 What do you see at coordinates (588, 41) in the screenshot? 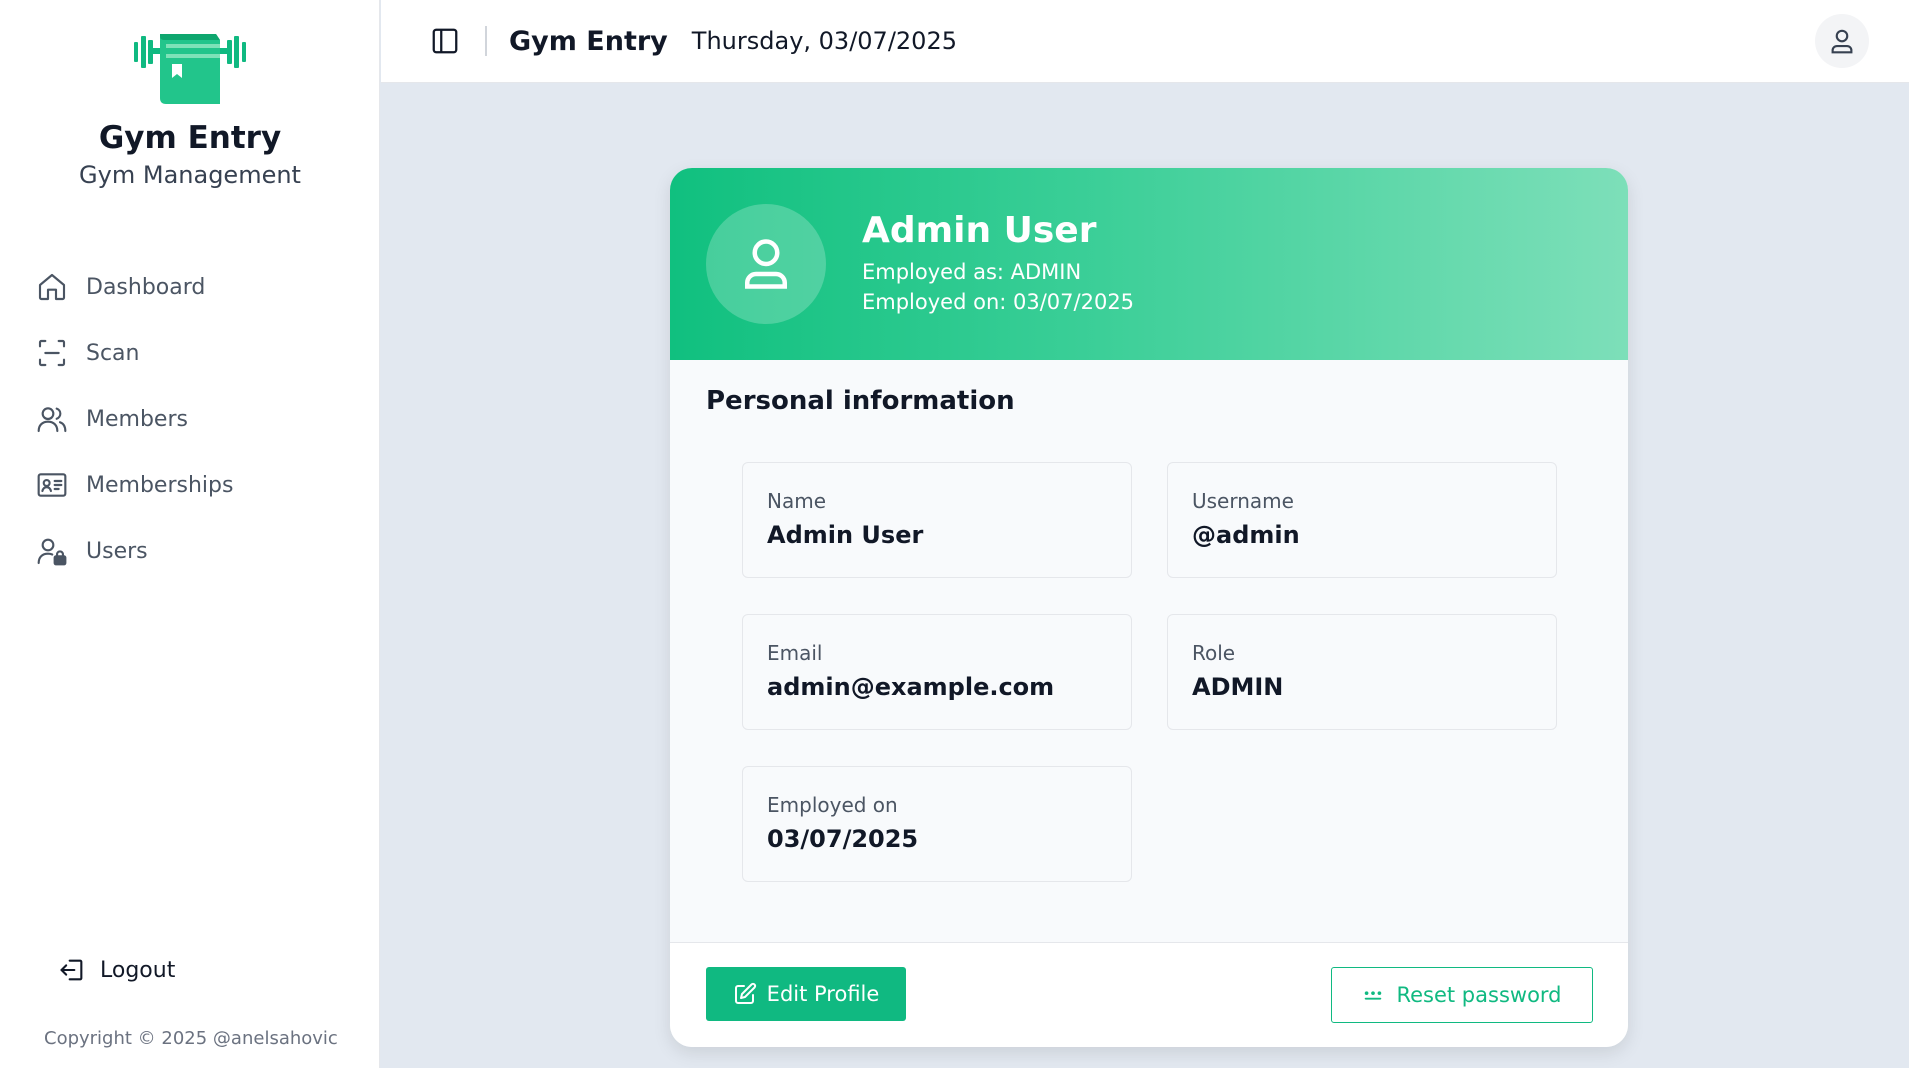
I see `header-title: Gym Entry` at bounding box center [588, 41].